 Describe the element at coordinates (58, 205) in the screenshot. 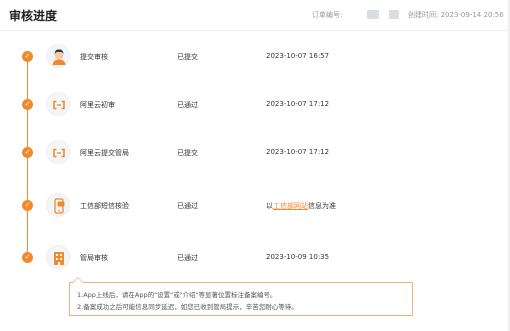

I see `phone-sms-icon` at that location.